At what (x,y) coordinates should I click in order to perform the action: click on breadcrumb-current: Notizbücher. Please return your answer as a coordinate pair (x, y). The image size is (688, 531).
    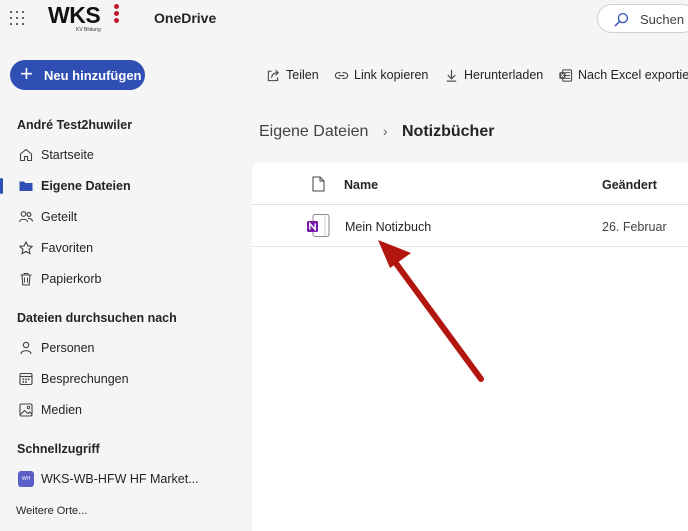
    Looking at the image, I should click on (448, 131).